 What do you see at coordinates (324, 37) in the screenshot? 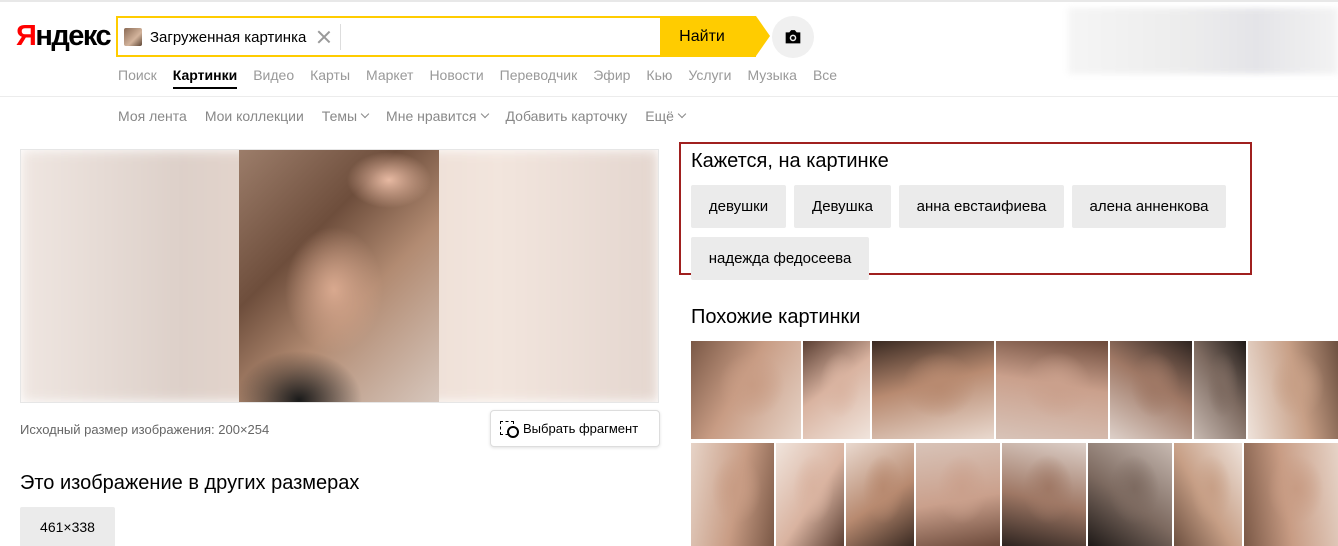
I see `clear-icon` at bounding box center [324, 37].